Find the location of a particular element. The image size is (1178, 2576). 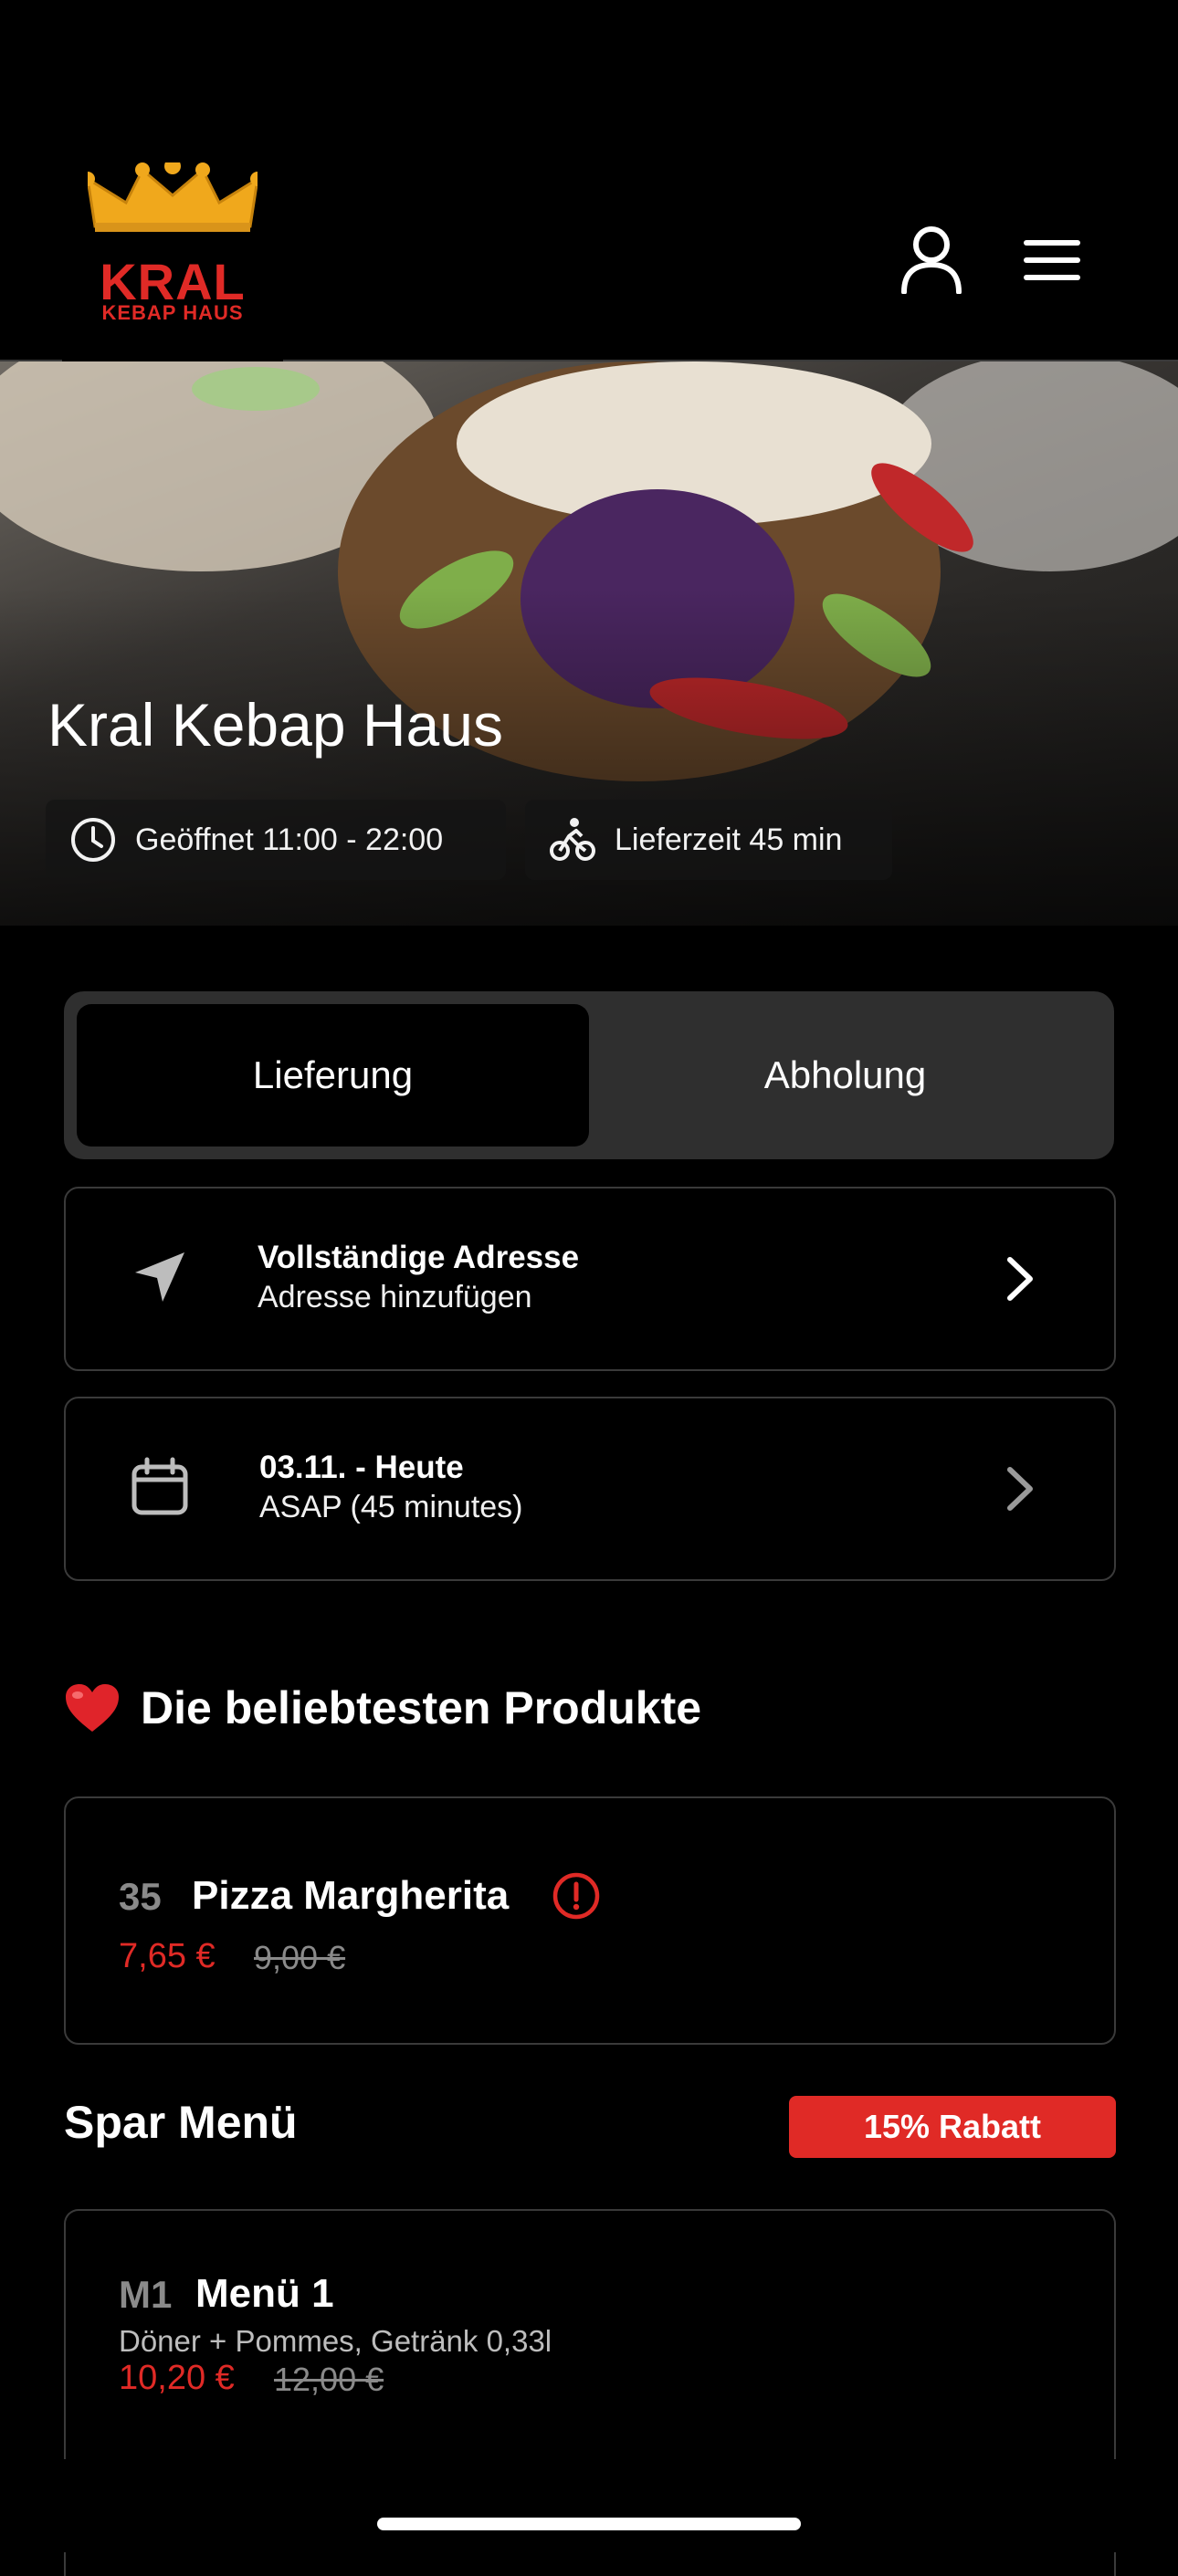

opening-hours-text: Geöffnet 11:00 - 22:00 is located at coordinates (289, 840).